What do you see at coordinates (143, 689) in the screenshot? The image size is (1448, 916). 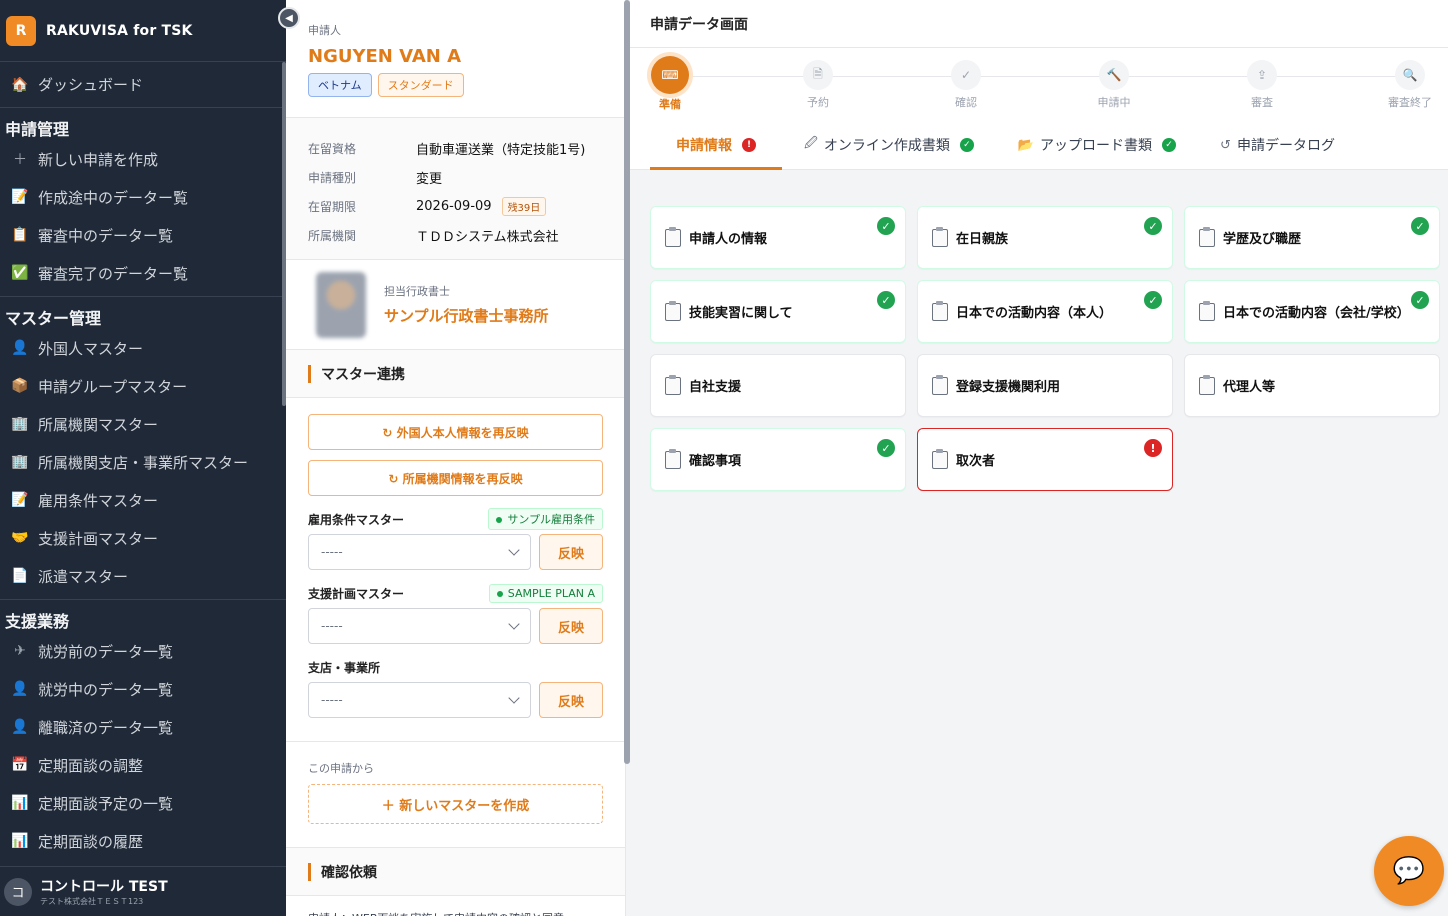 I see `sidebar-item: 👤 就労中のデータ一覧` at bounding box center [143, 689].